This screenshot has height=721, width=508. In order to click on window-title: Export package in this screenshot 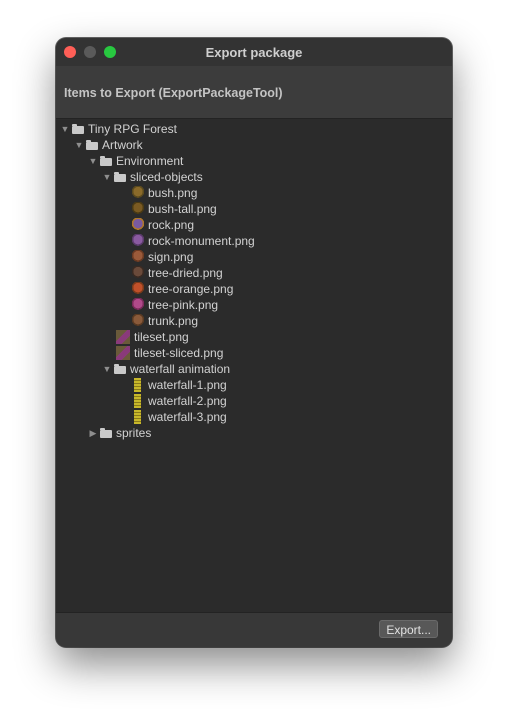, I will do `click(254, 52)`.